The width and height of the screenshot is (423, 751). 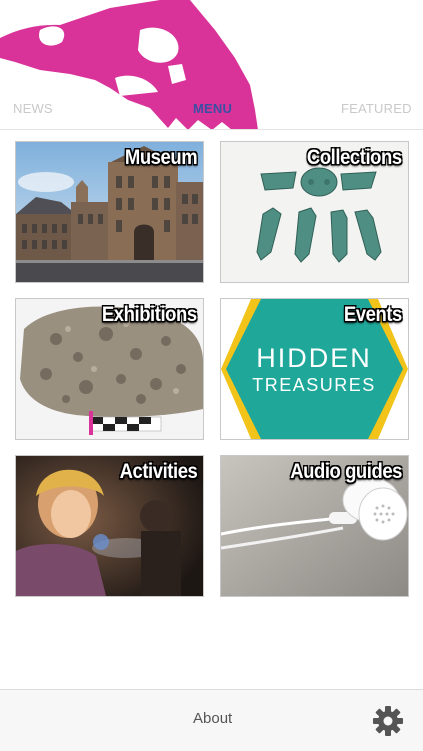 What do you see at coordinates (158, 471) in the screenshot?
I see `tile-label: Activities` at bounding box center [158, 471].